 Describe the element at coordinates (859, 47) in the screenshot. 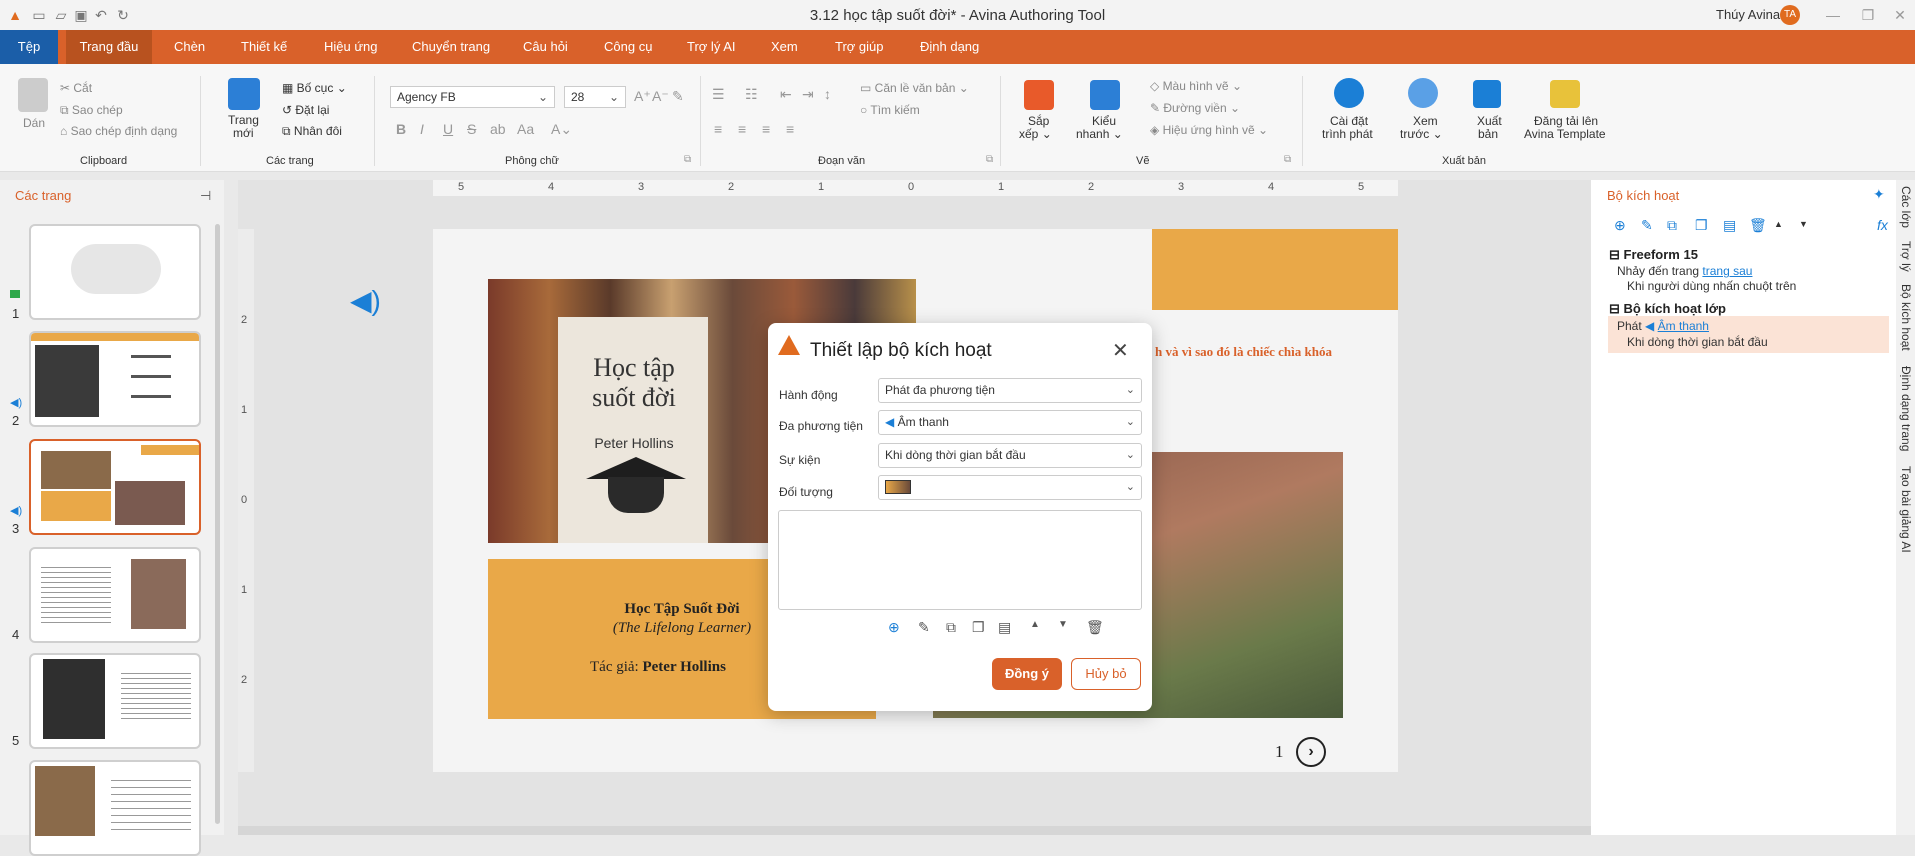

I see `menu-help: Trợ giúp` at that location.